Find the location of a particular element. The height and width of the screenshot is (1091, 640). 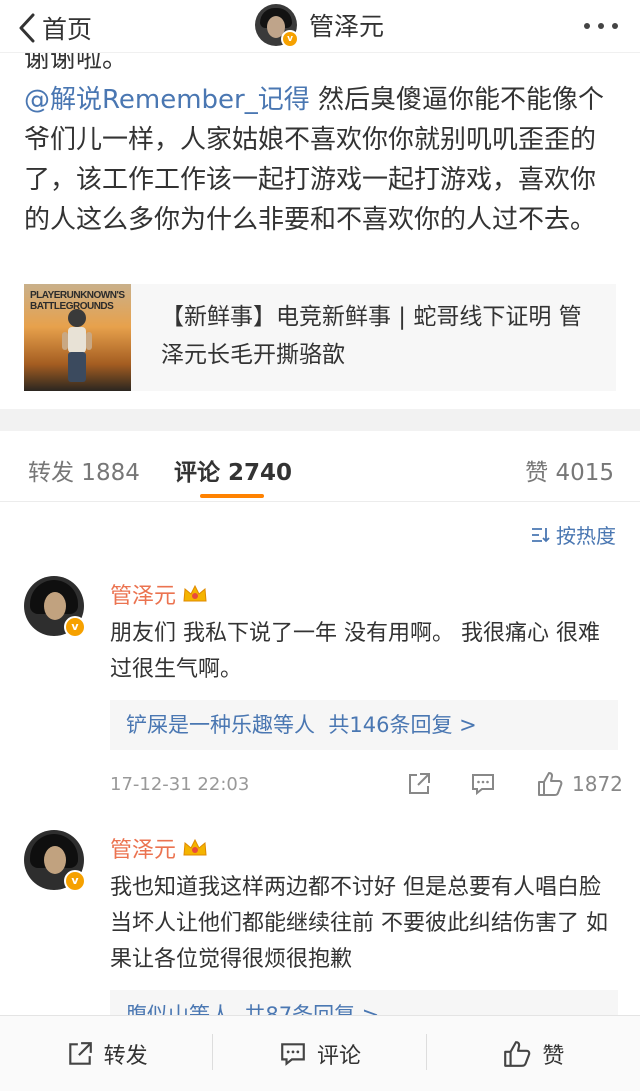

nav-user: v 管泽元 is located at coordinates (320, 26).